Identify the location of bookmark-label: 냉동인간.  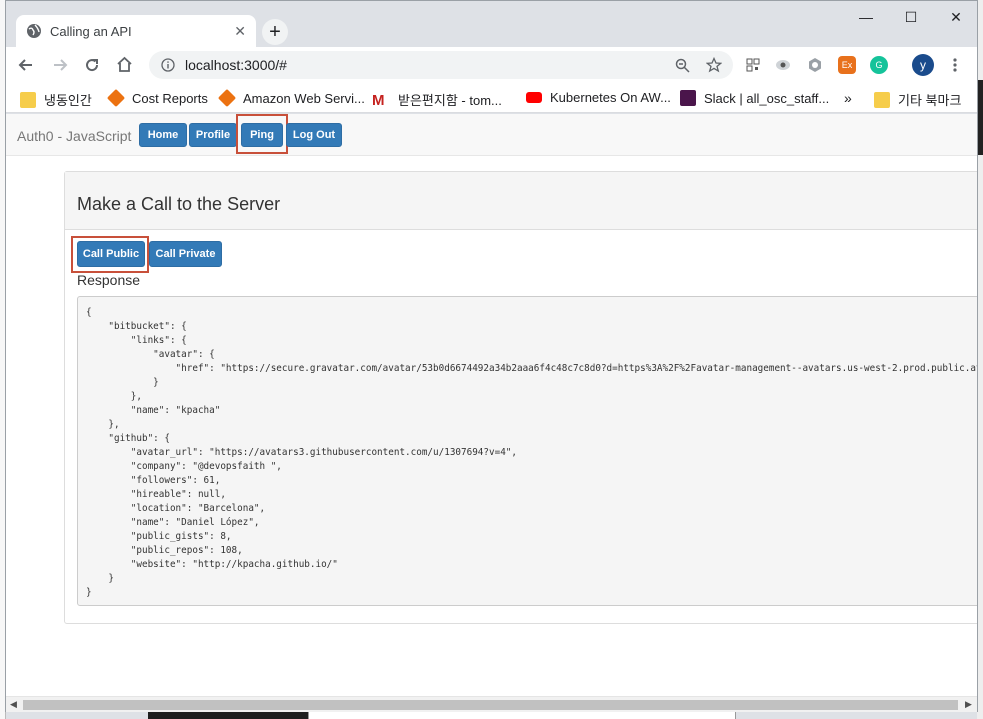
(68, 100).